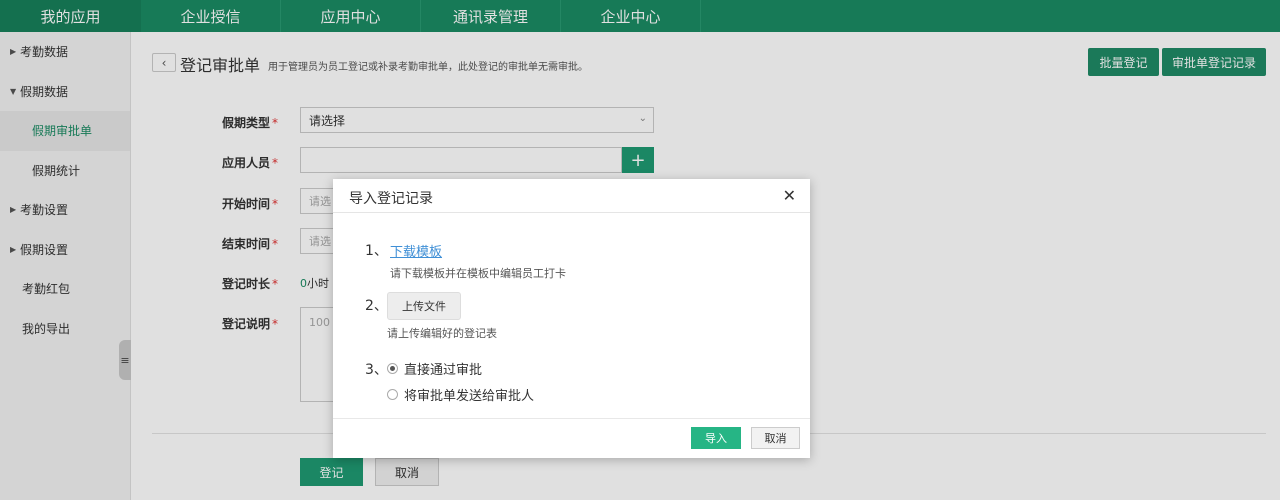  Describe the element at coordinates (392, 368) in the screenshot. I see `radio-checked-icon` at that location.